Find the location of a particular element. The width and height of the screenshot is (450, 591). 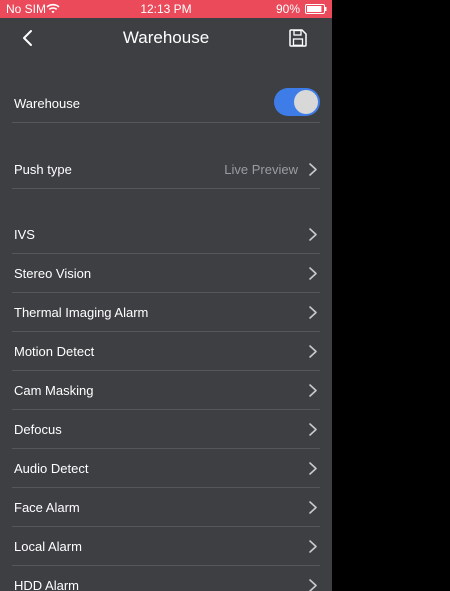

list-item-stereo-vision: Stereo Vision is located at coordinates (166, 273).